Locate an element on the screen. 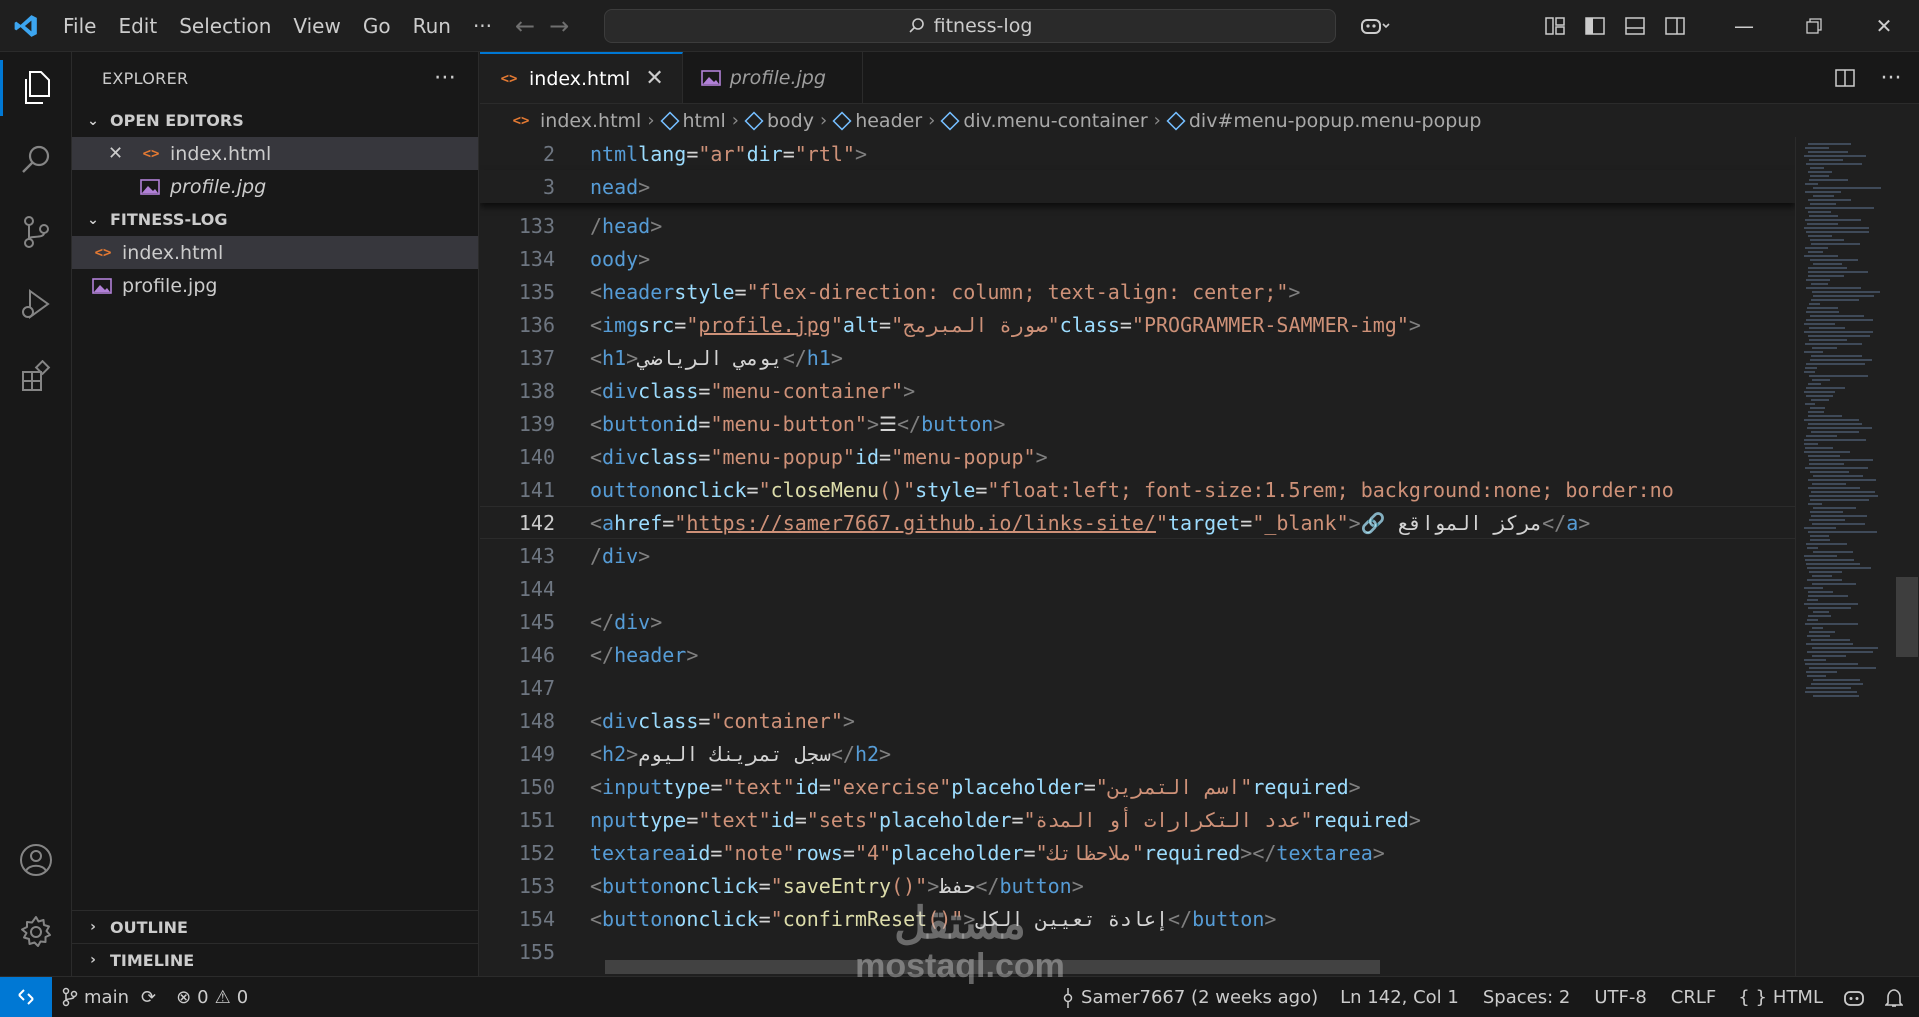 The height and width of the screenshot is (1017, 1919). explorer-icon is located at coordinates (36, 88).